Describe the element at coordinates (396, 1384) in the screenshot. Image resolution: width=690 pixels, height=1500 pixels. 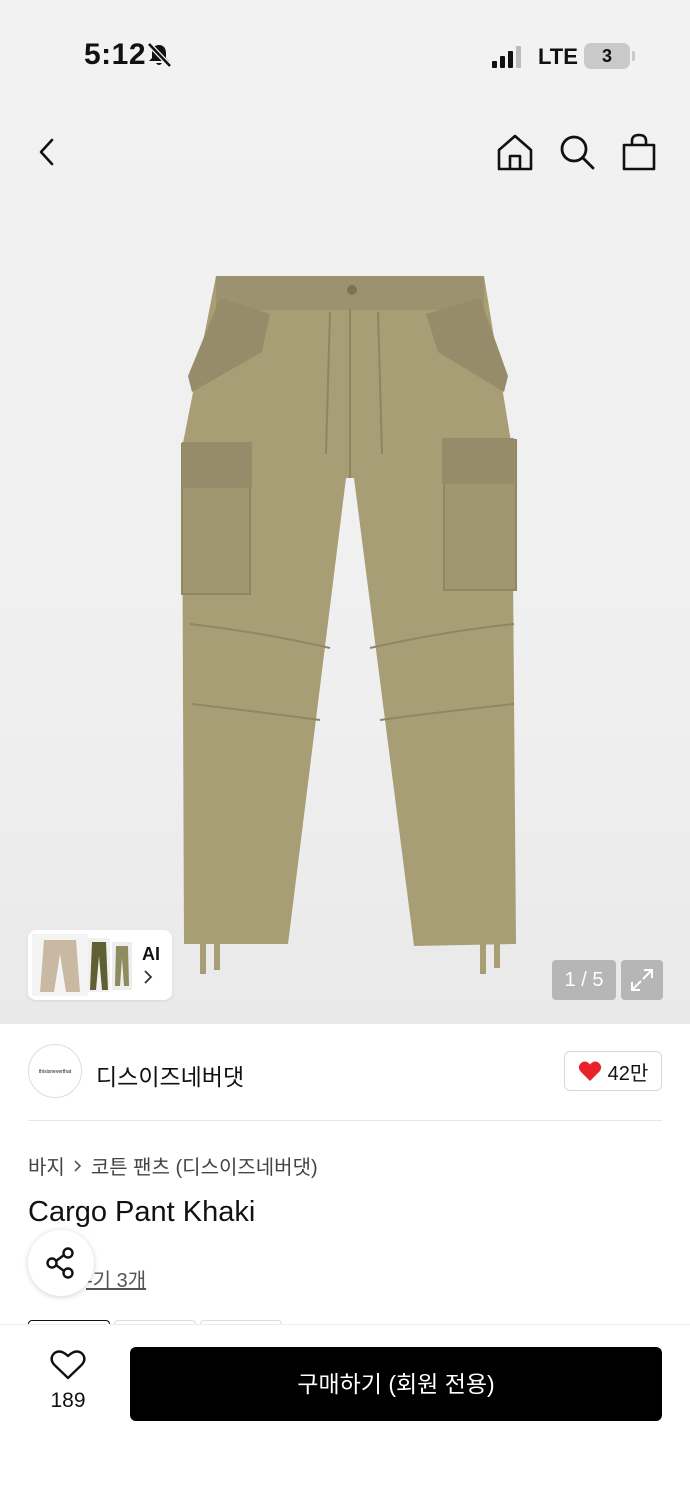
I see `buy-button: 구매하기 (회원 전용)` at that location.